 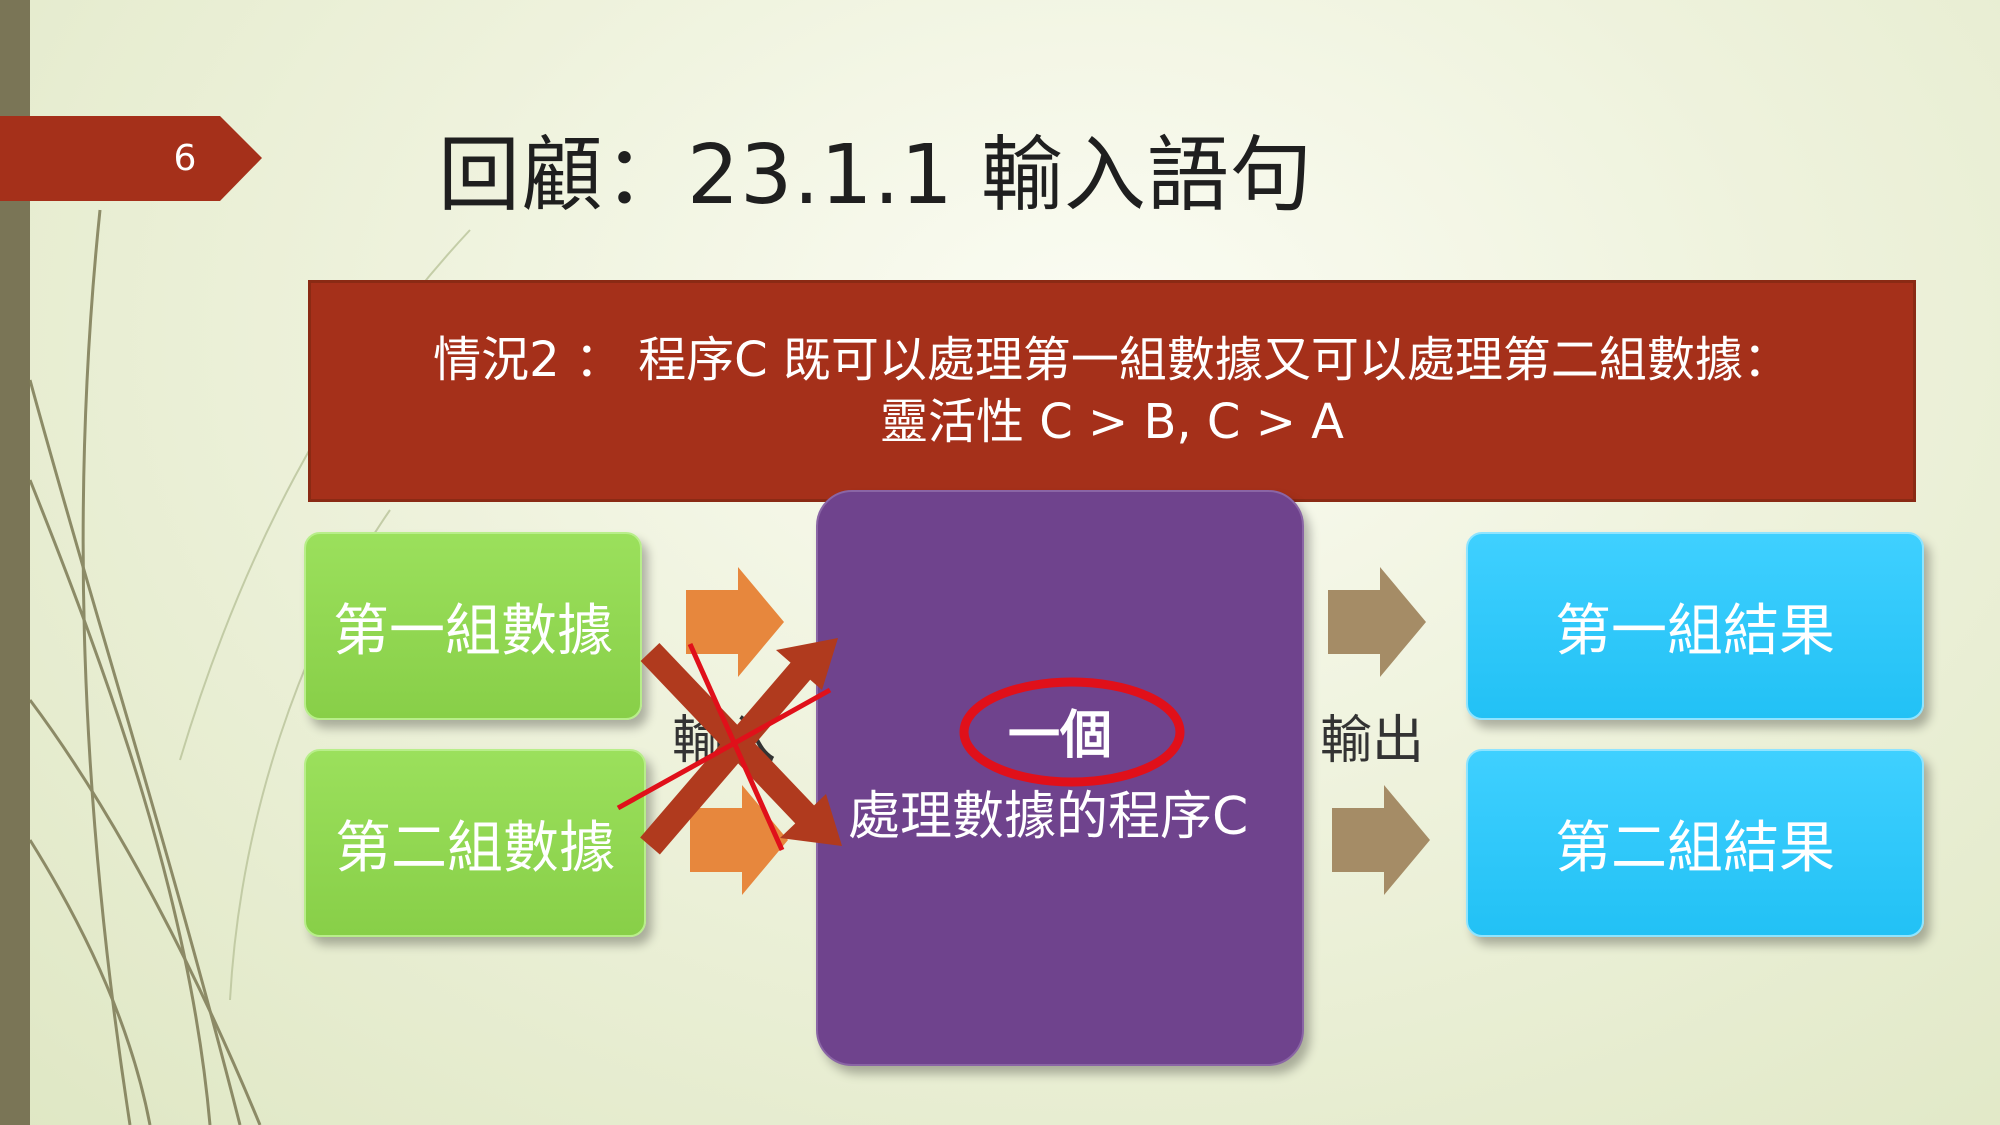 What do you see at coordinates (900, 747) in the screenshot?
I see `red-annotations` at bounding box center [900, 747].